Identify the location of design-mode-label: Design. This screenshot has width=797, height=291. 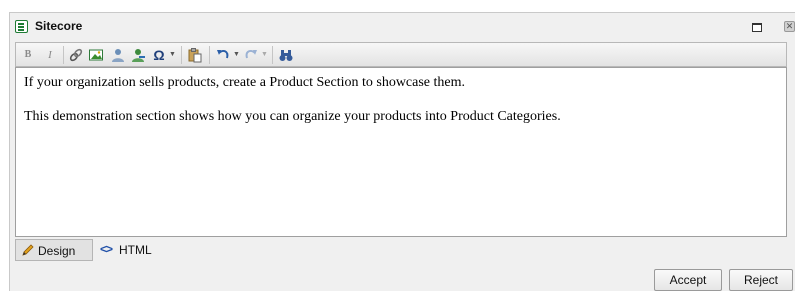
(57, 251).